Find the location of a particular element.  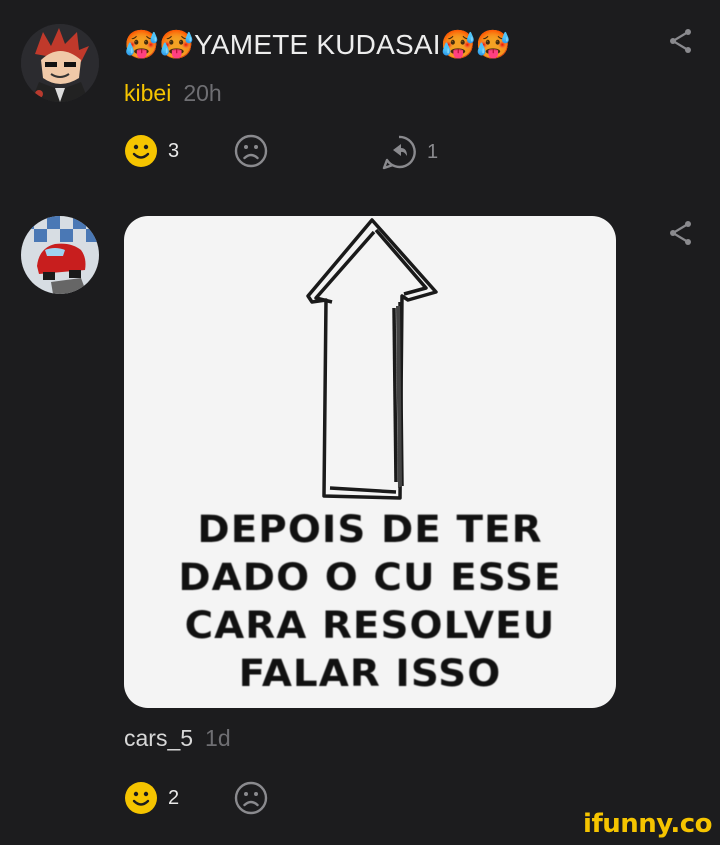

smile-count-2: 2 is located at coordinates (174, 797).